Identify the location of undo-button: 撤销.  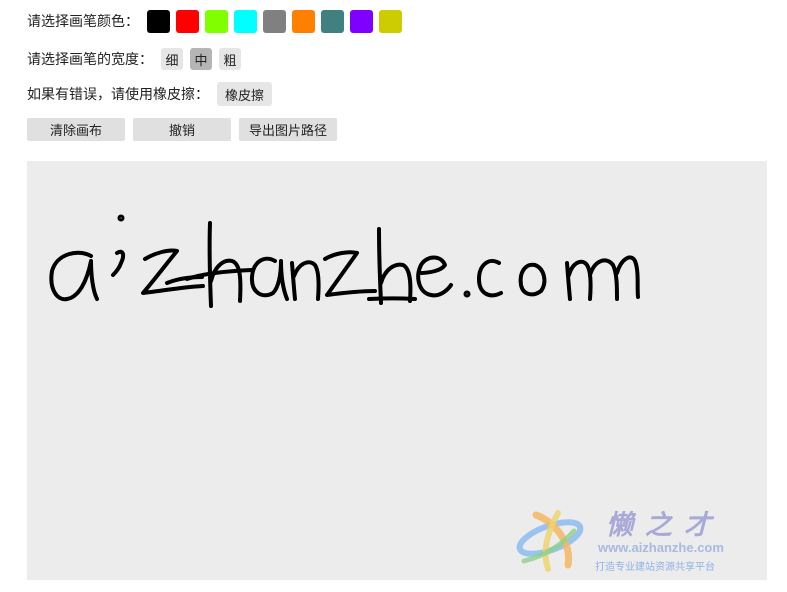
(182, 129).